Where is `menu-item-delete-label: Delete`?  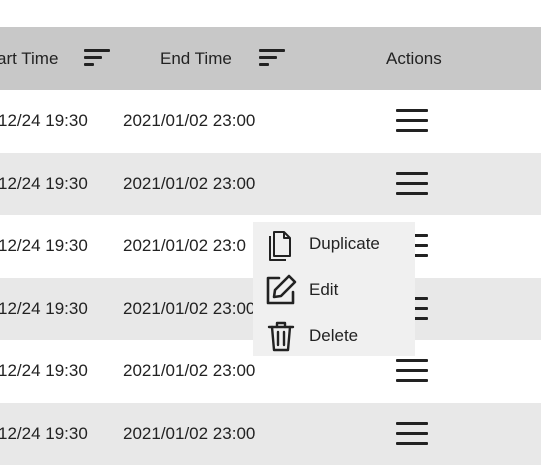
menu-item-delete-label: Delete is located at coordinates (334, 335).